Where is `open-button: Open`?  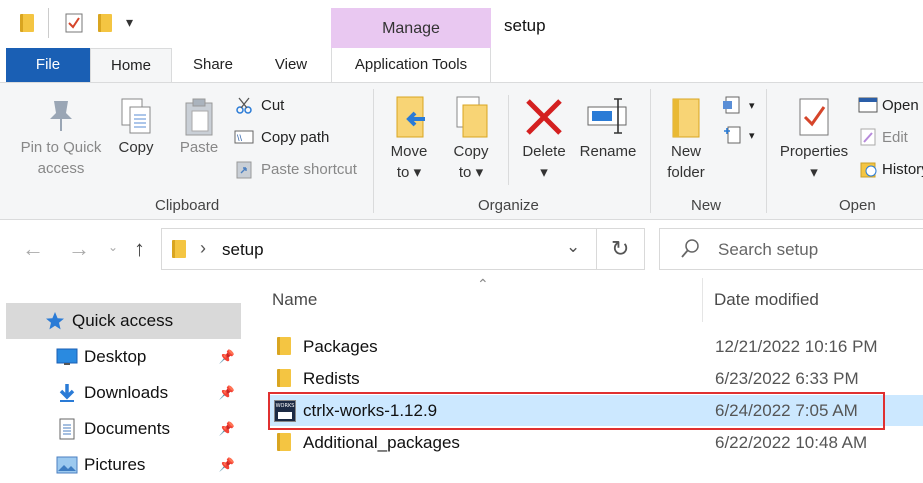 open-button: Open is located at coordinates (888, 105).